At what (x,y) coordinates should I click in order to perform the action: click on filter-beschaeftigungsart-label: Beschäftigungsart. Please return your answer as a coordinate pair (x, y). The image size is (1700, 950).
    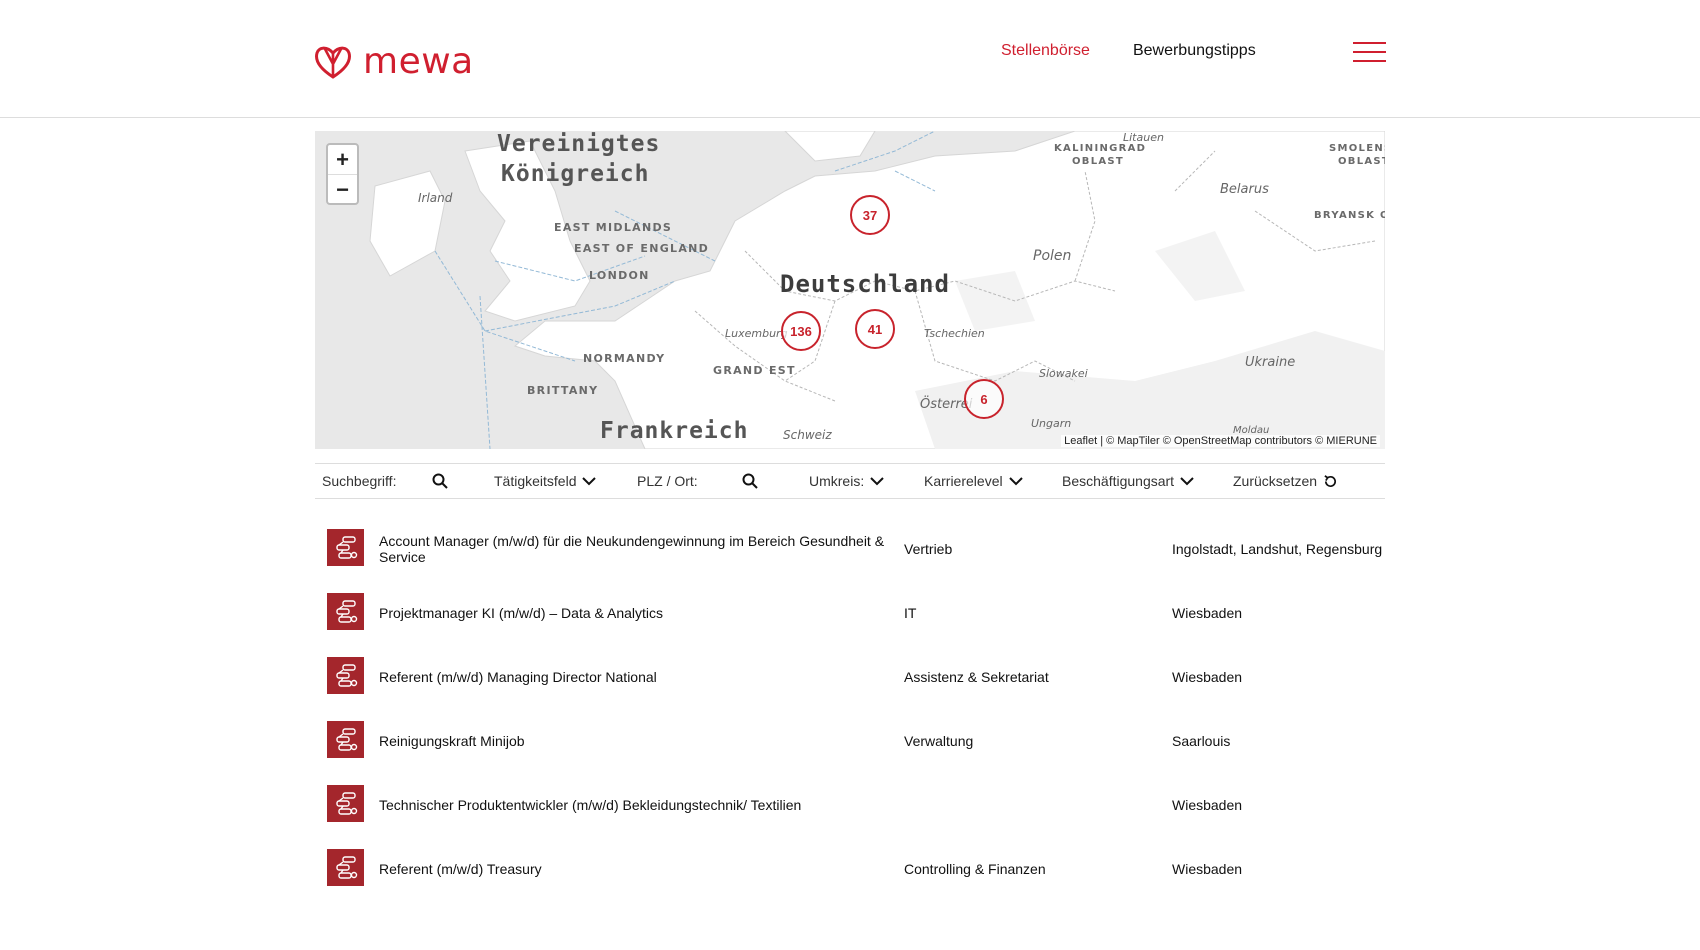
    Looking at the image, I should click on (1118, 481).